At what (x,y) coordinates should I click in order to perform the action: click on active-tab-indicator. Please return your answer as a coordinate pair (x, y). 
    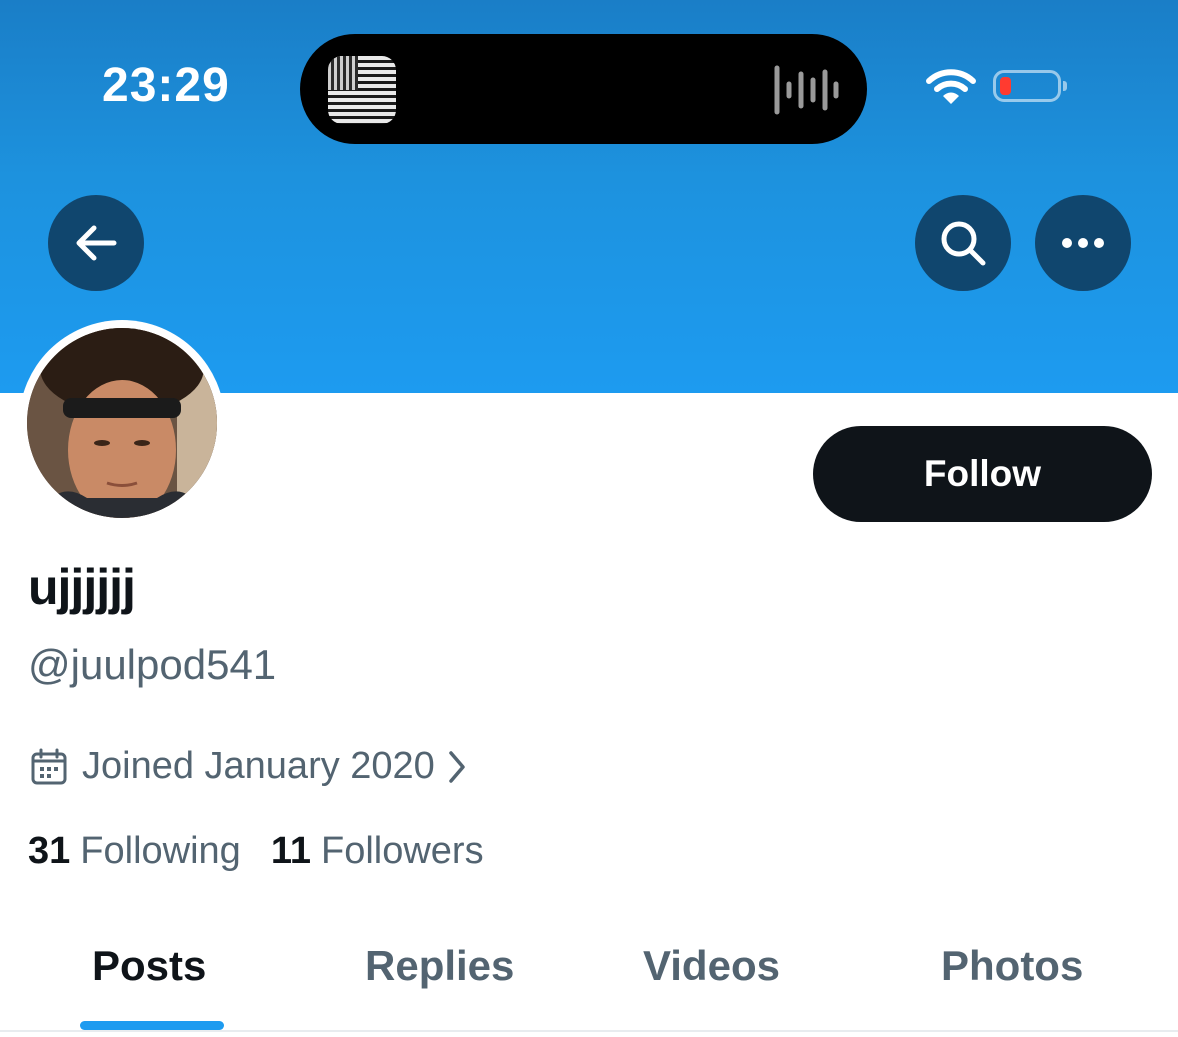
    Looking at the image, I should click on (152, 1025).